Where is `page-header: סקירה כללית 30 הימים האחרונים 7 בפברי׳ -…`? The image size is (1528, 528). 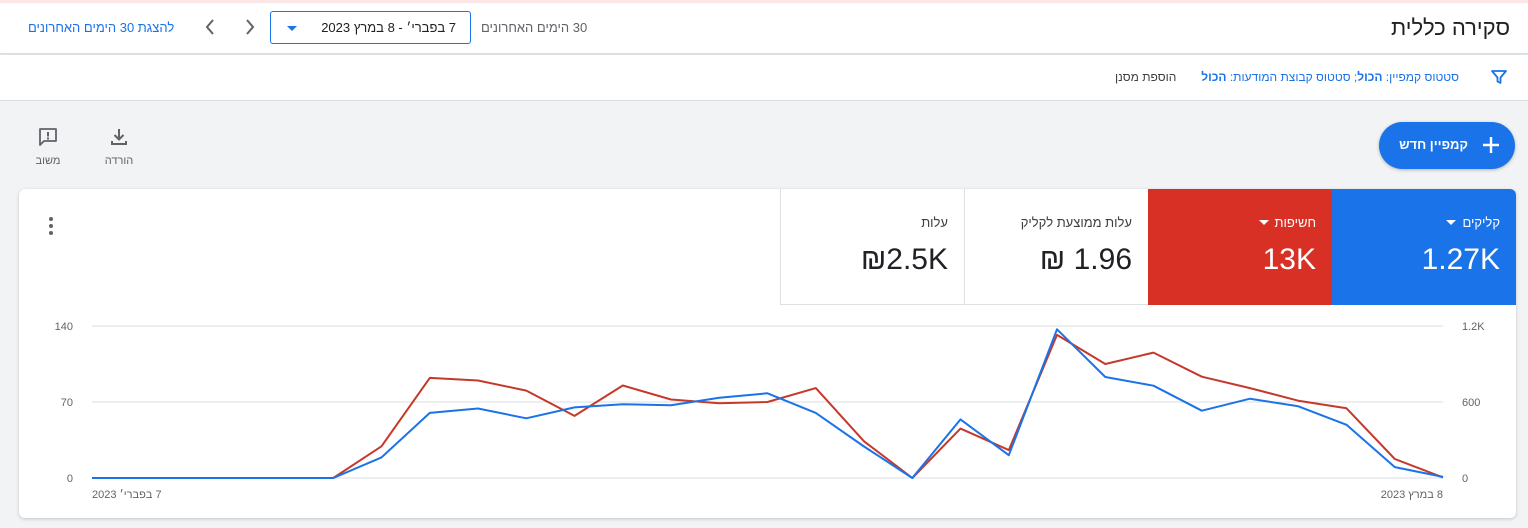
page-header: סקירה כללית 30 הימים האחרונים 7 בפברי׳ -… is located at coordinates (764, 28).